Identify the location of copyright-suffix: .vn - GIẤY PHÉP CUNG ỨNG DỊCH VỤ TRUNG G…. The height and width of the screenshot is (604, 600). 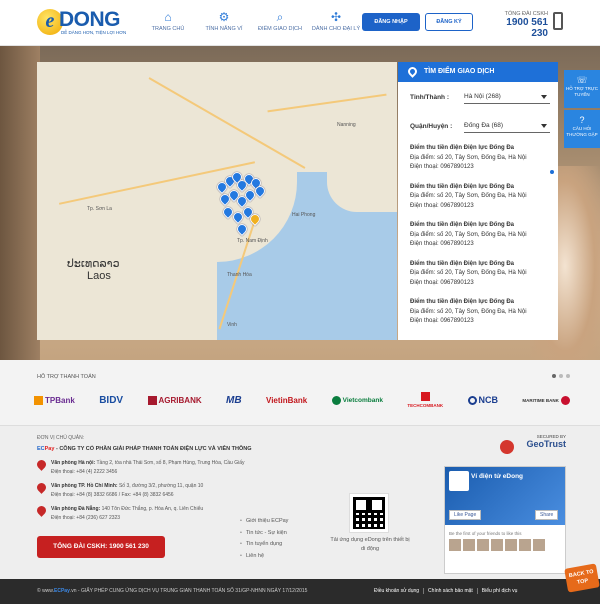
(188, 591).